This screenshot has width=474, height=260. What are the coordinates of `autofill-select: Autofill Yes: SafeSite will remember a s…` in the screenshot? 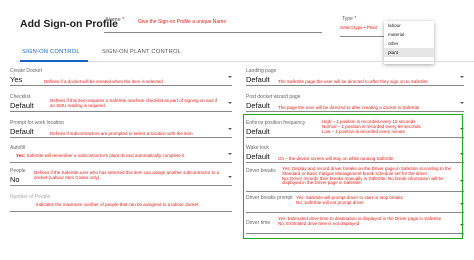 It's located at (121, 154).